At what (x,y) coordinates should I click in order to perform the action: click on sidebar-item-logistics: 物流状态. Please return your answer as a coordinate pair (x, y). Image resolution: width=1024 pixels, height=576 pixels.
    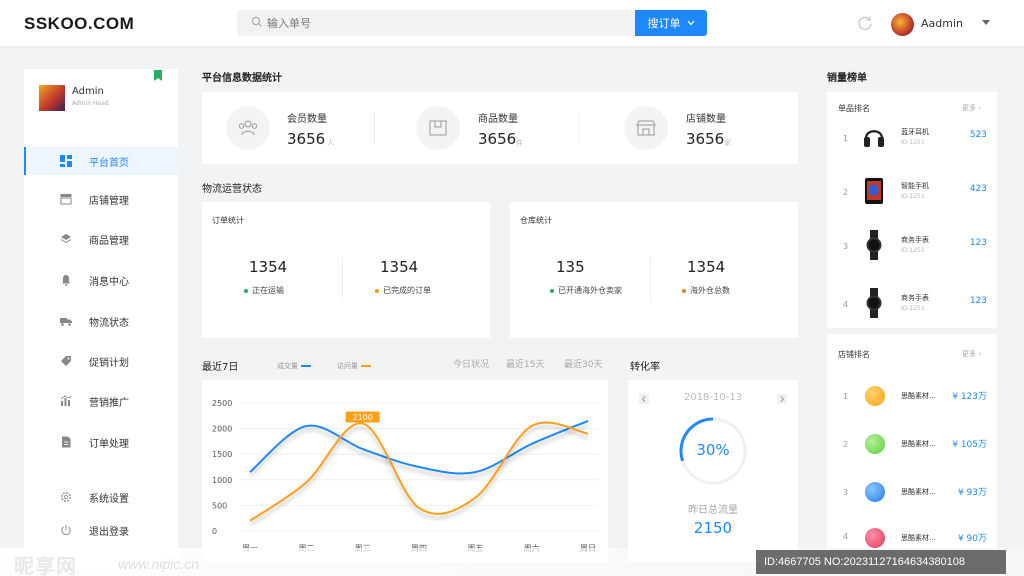
    Looking at the image, I should click on (101, 321).